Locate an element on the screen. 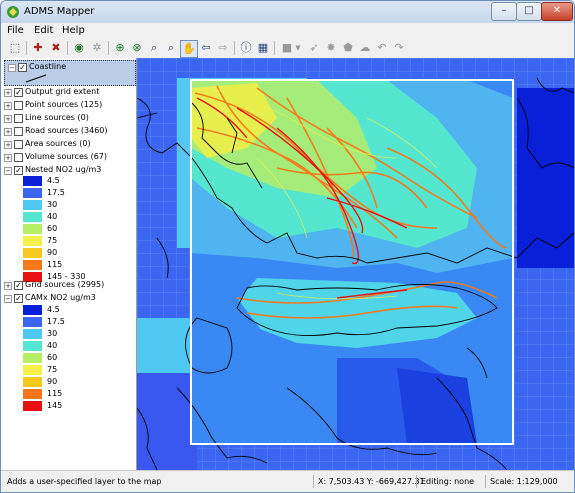 The height and width of the screenshot is (493, 575). camx-scale-label: 115 is located at coordinates (55, 393).